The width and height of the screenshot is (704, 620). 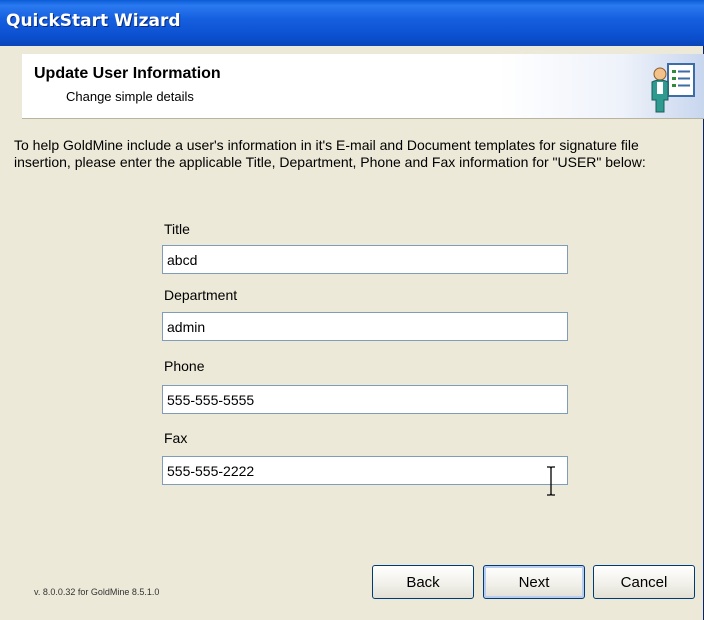 What do you see at coordinates (176, 438) in the screenshot?
I see `fax-label: Fax` at bounding box center [176, 438].